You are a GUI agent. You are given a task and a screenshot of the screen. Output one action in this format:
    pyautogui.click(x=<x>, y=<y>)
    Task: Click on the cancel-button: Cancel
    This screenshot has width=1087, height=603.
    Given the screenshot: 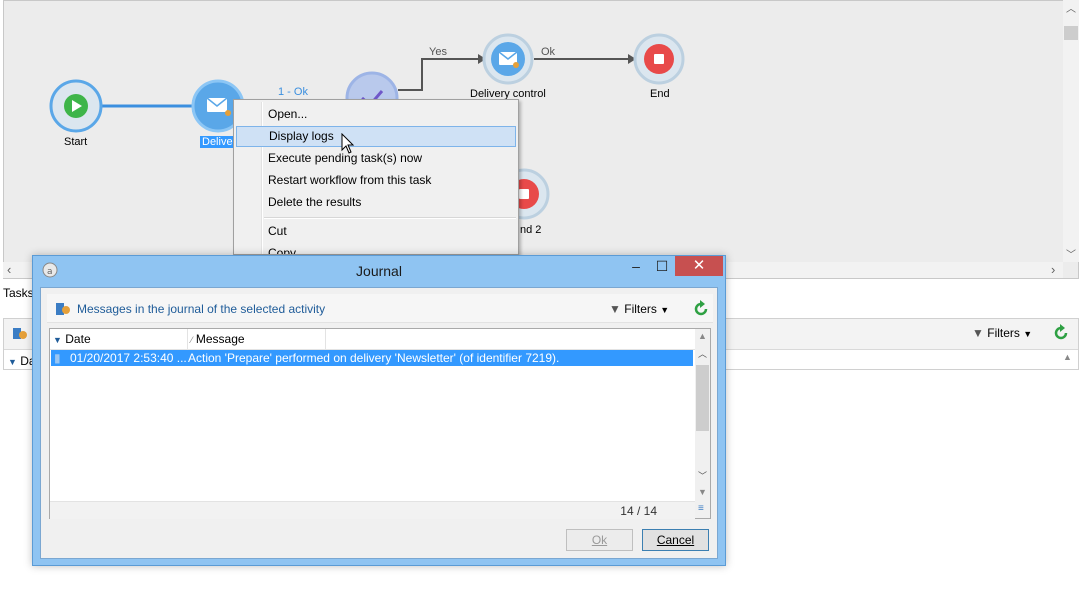 What is the action you would take?
    pyautogui.click(x=675, y=540)
    